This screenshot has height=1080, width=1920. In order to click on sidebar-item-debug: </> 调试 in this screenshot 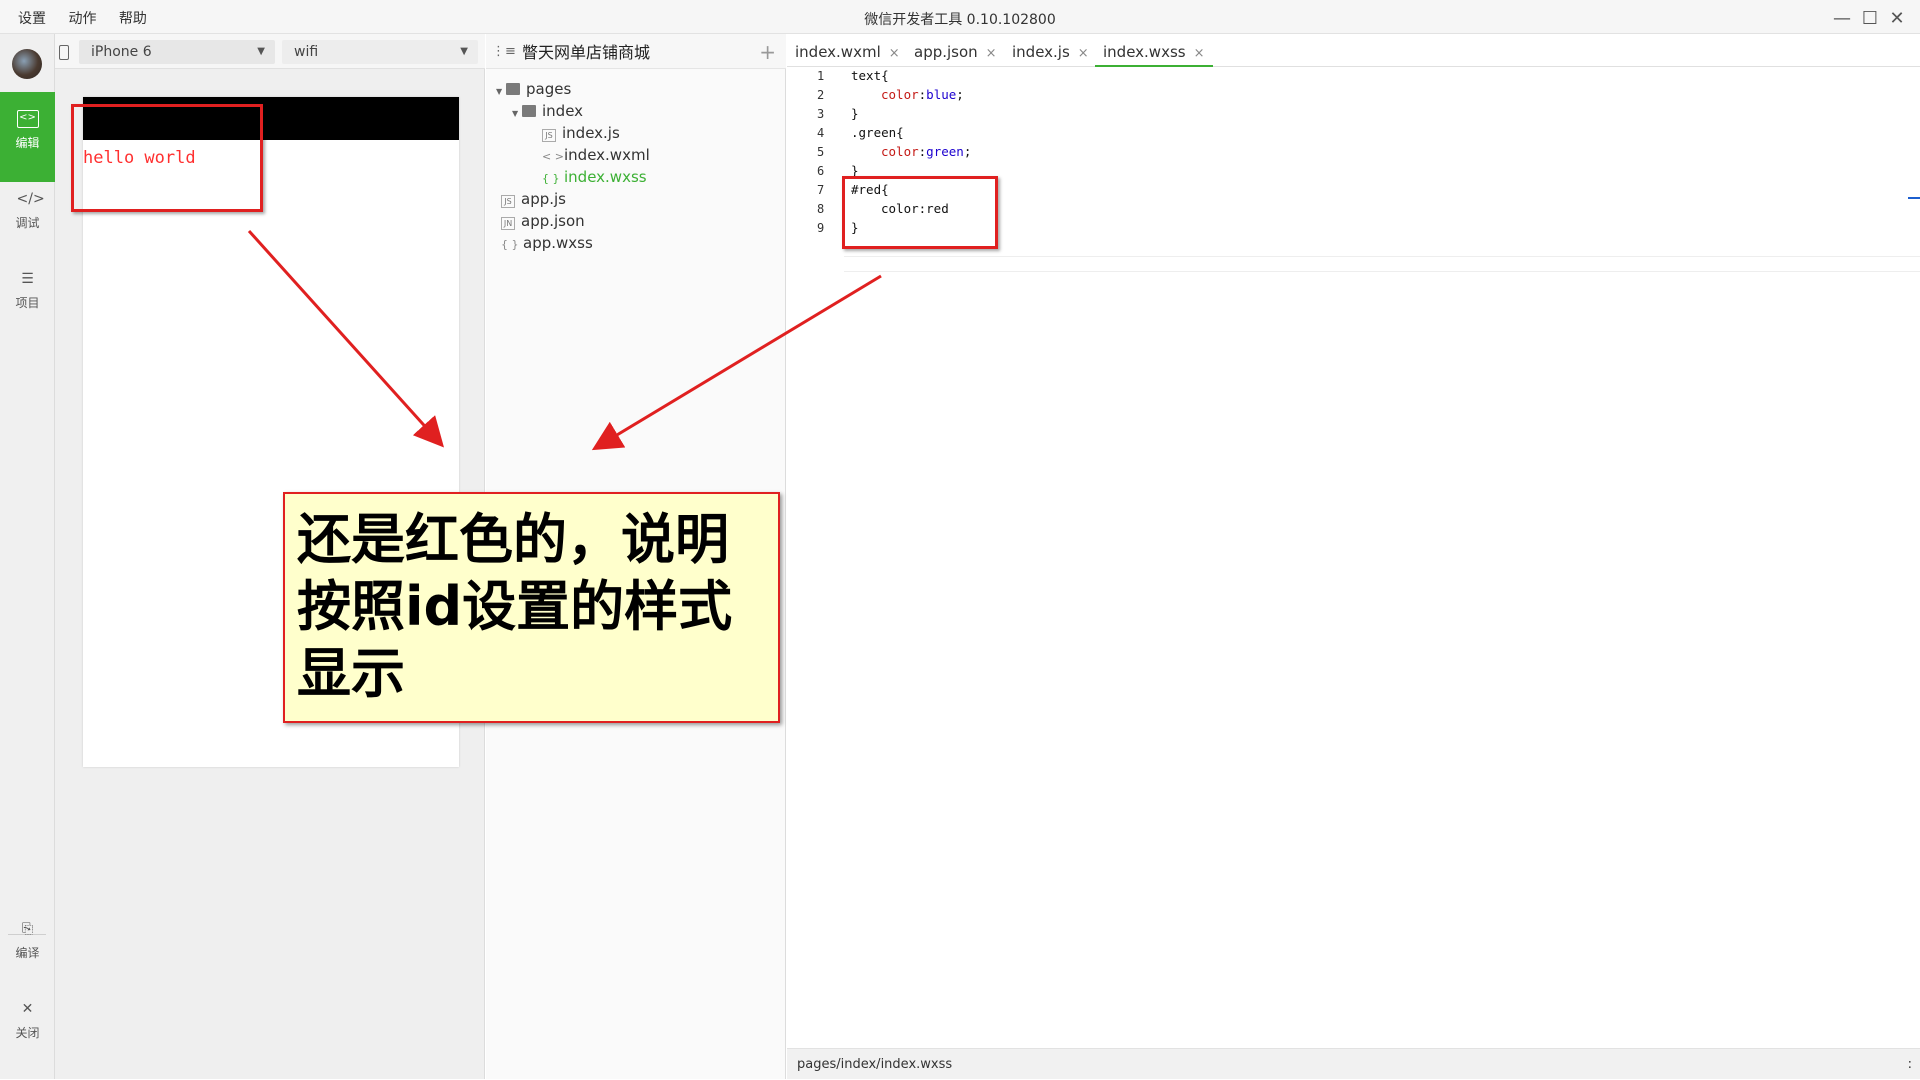, I will do `click(27, 217)`.